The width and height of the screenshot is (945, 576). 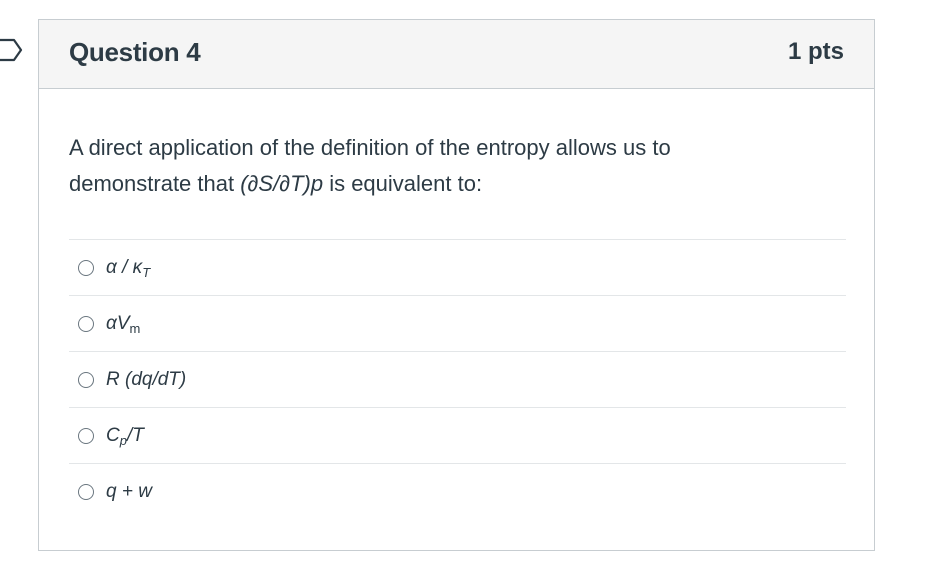 What do you see at coordinates (128, 268) in the screenshot?
I see `answer-label: α / κT` at bounding box center [128, 268].